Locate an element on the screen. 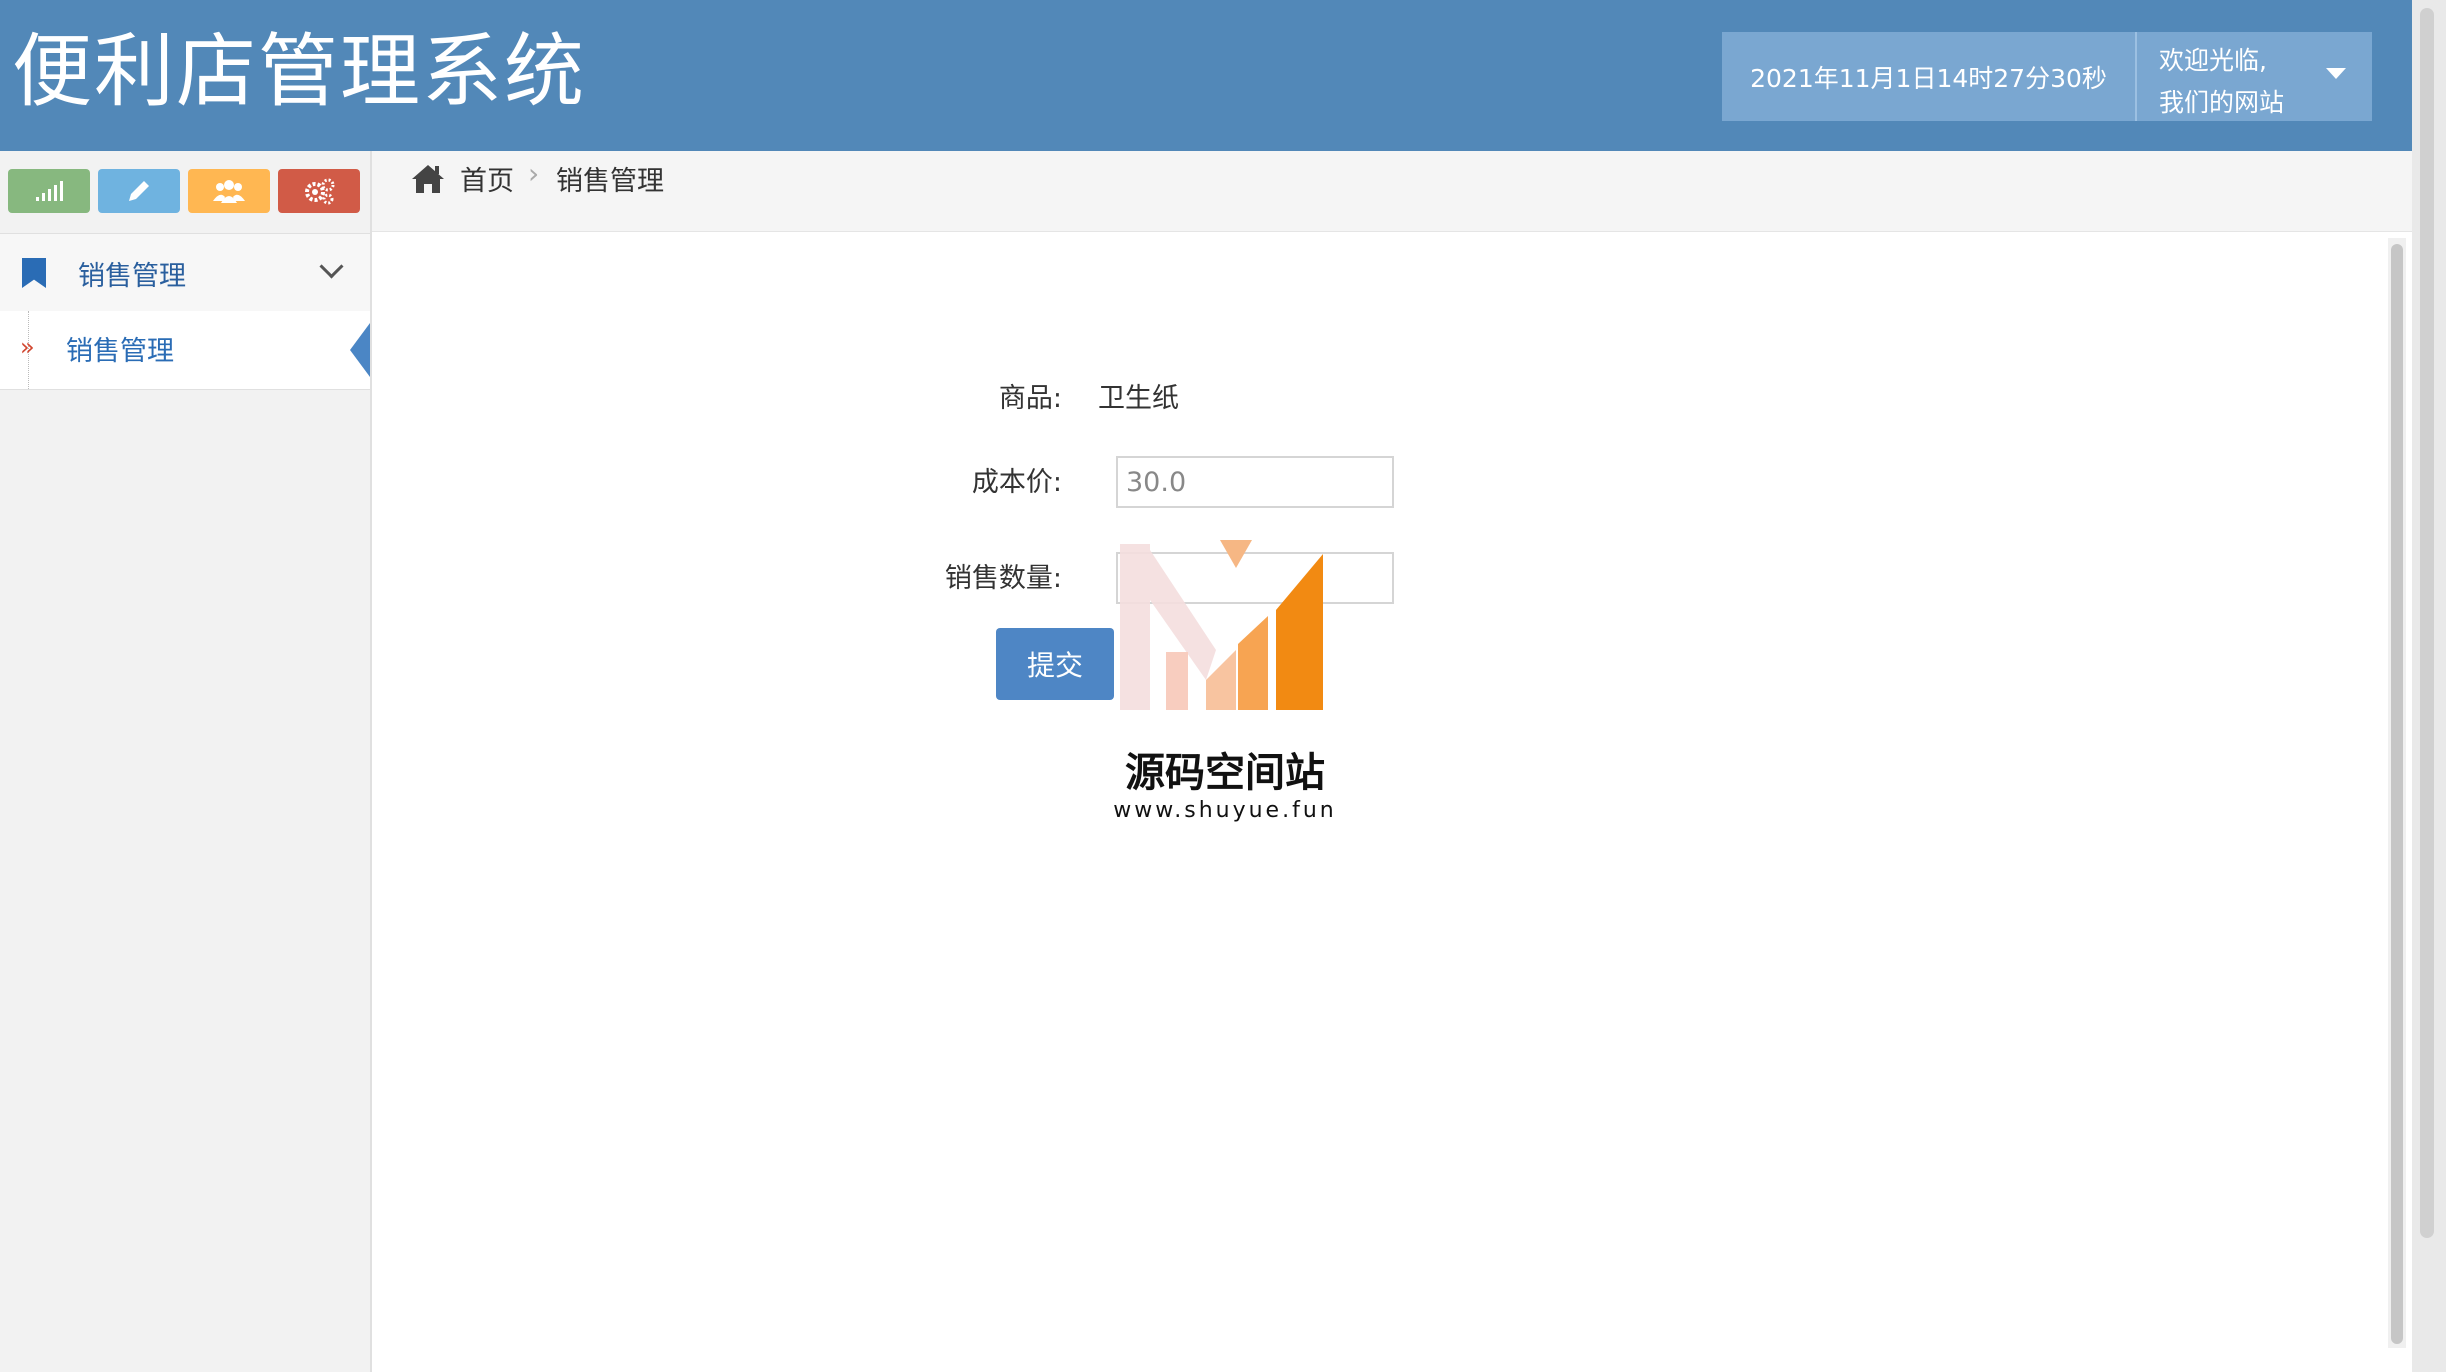  breadcrumb-current: 销售管理 is located at coordinates (610, 181).